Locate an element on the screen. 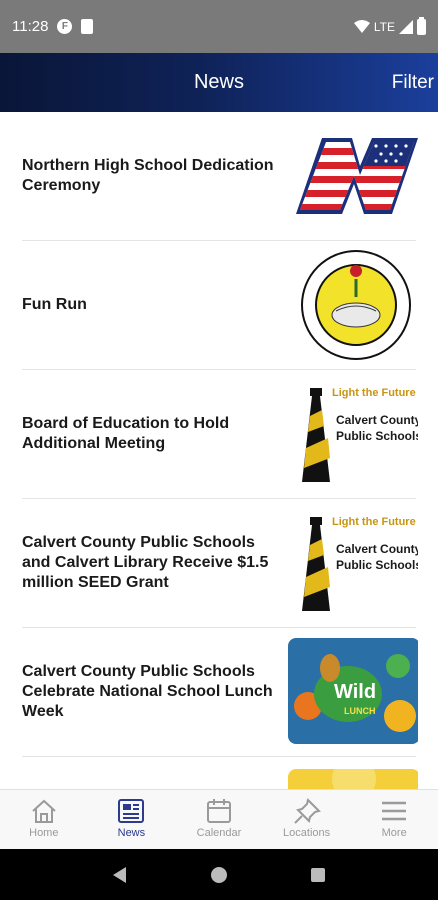 This screenshot has width=438, height=900. lunch-sub: LUNCH is located at coordinates (360, 711).